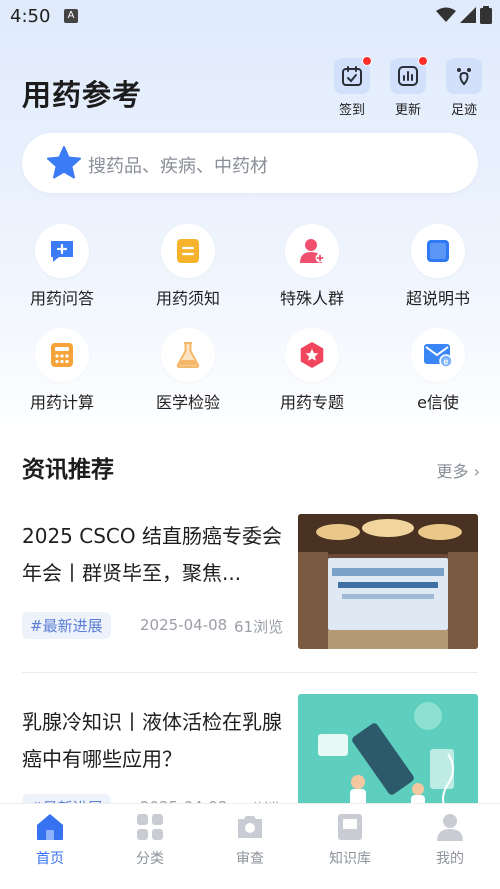 The image size is (500, 889). I want to click on tab-label: 分类, so click(150, 859).